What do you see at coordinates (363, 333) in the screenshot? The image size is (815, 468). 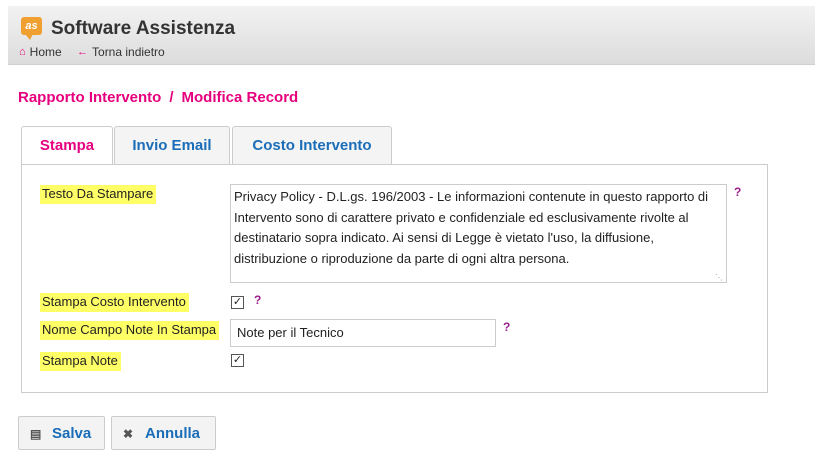 I see `nome-campo-input` at bounding box center [363, 333].